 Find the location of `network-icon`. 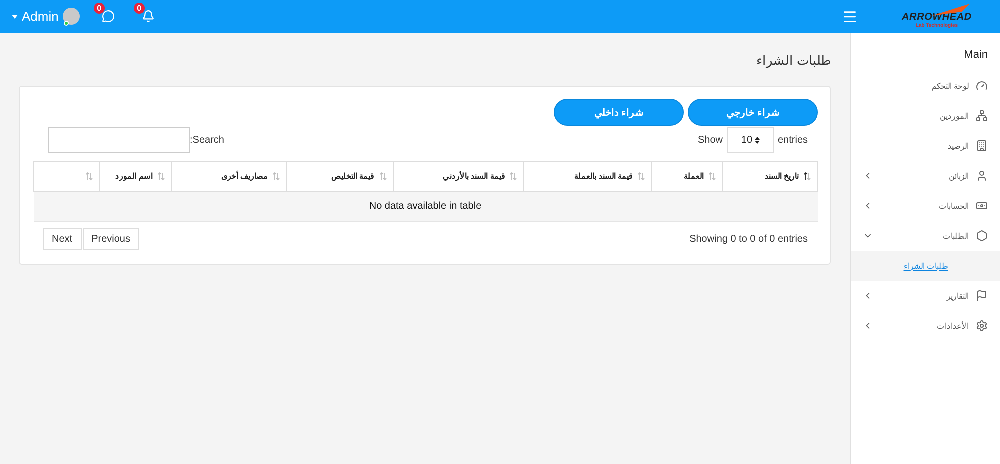

network-icon is located at coordinates (982, 116).